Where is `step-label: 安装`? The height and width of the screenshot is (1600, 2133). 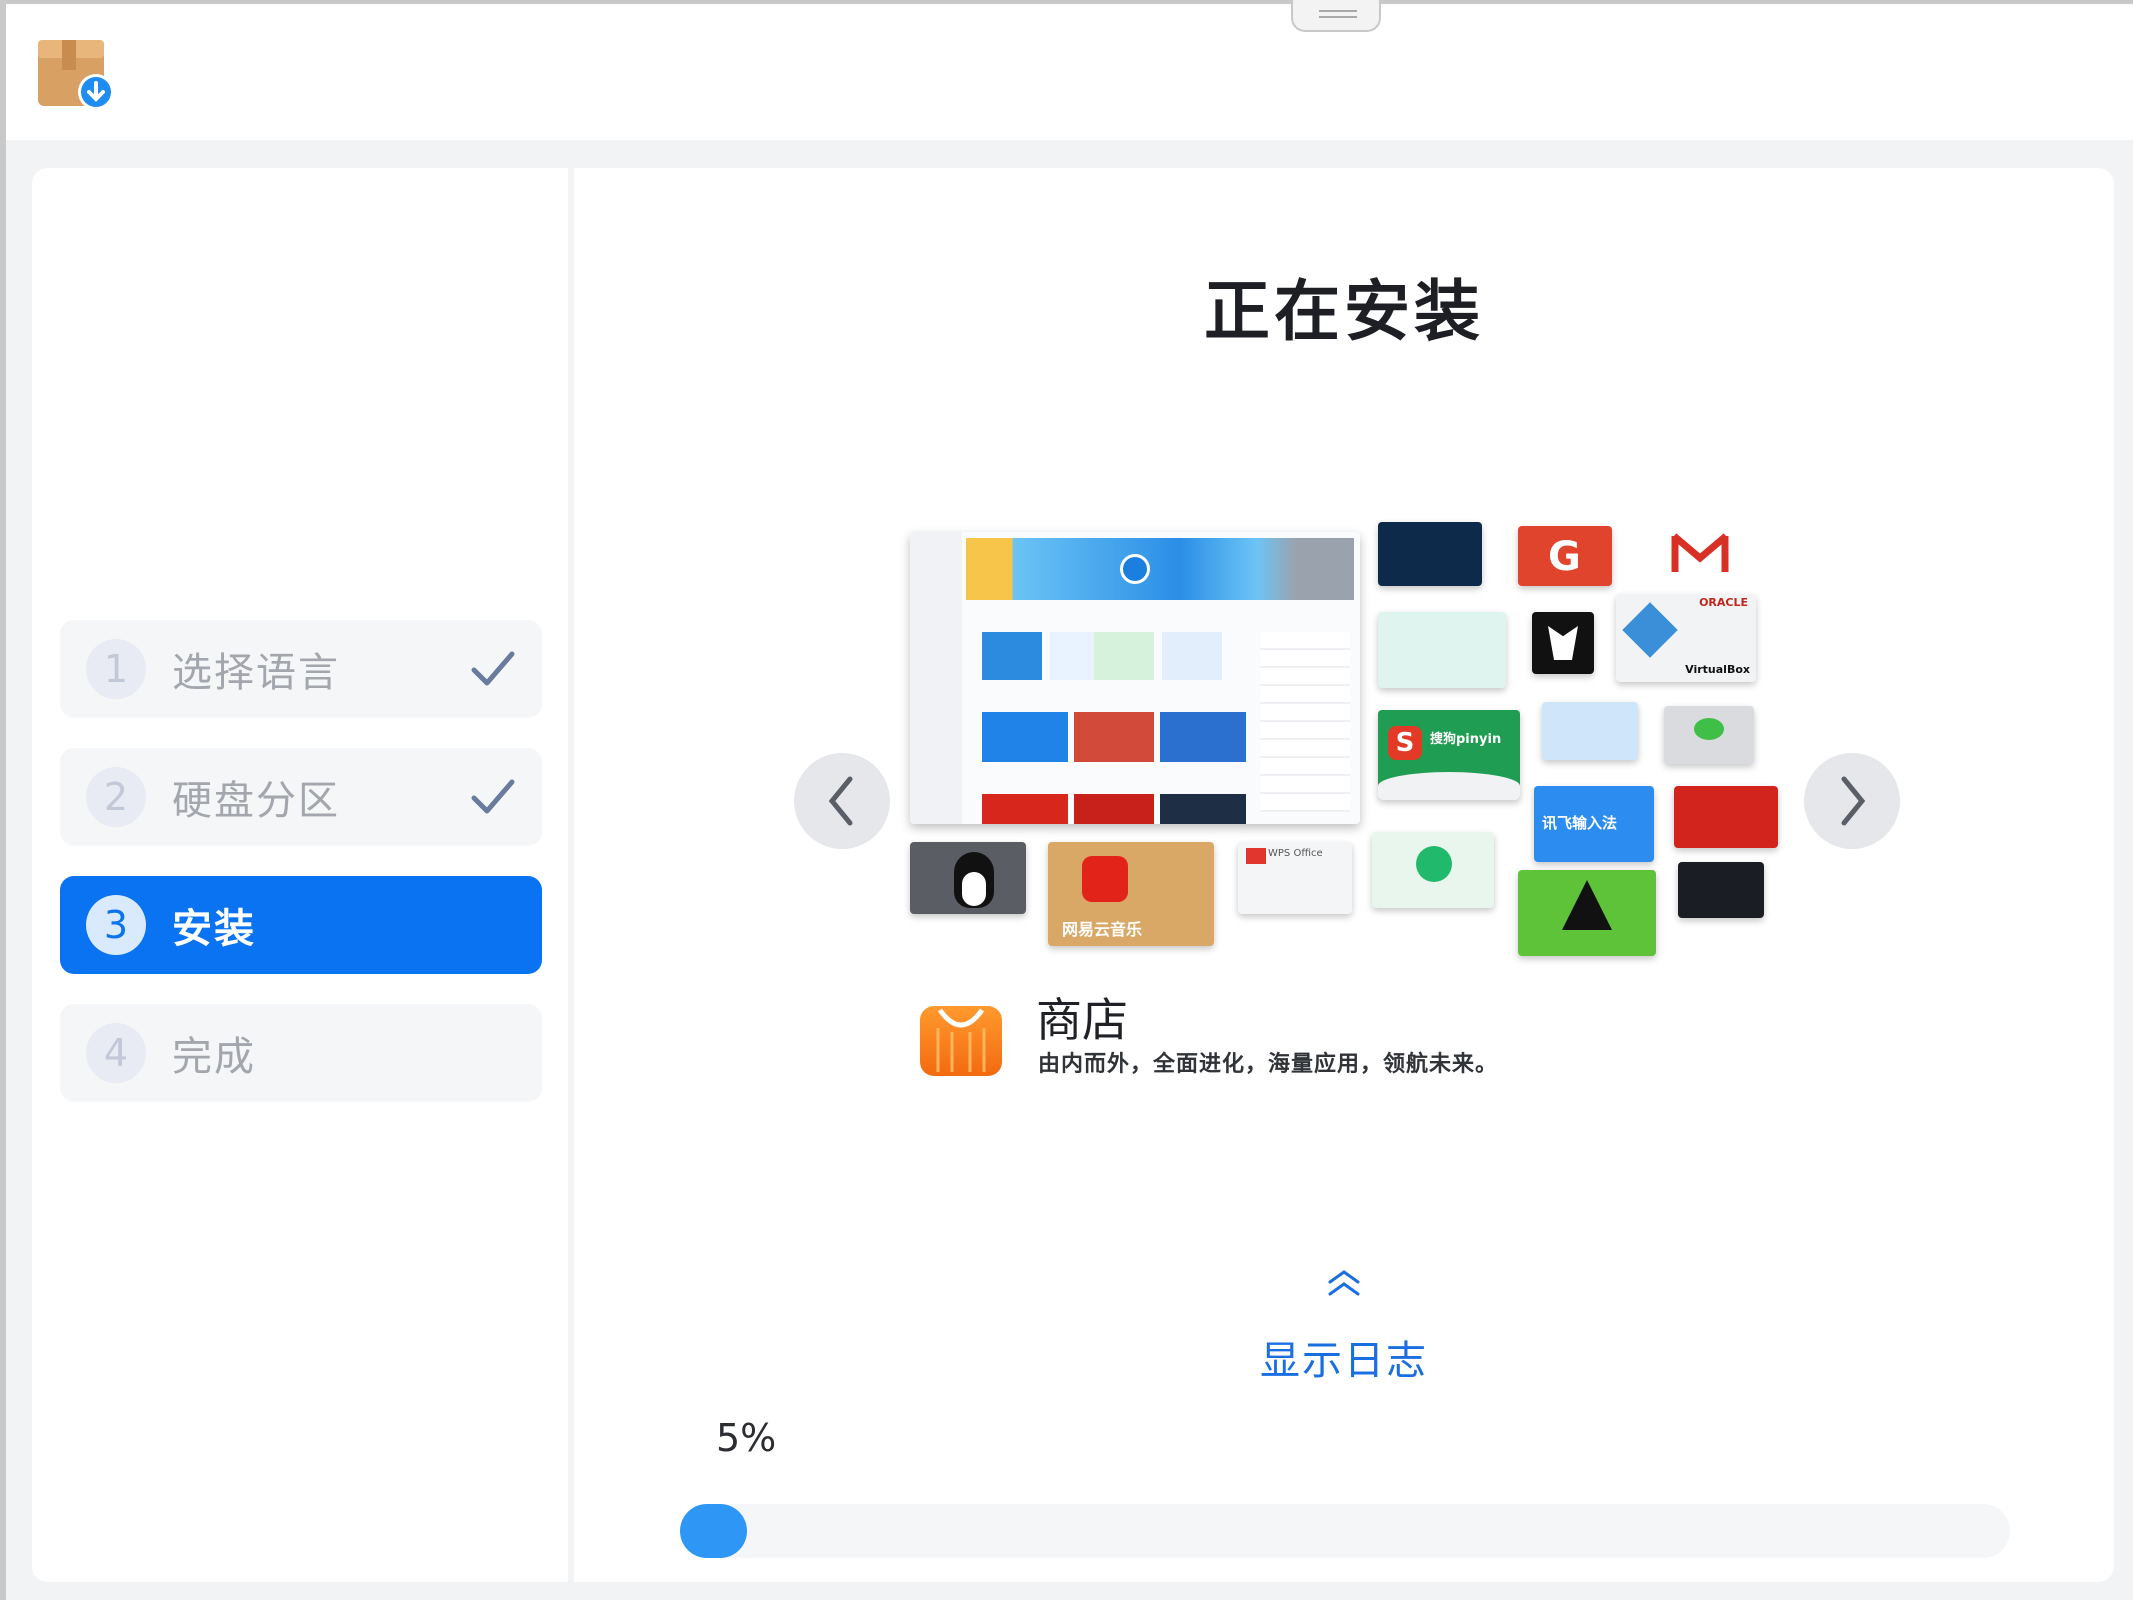 step-label: 安装 is located at coordinates (214, 929).